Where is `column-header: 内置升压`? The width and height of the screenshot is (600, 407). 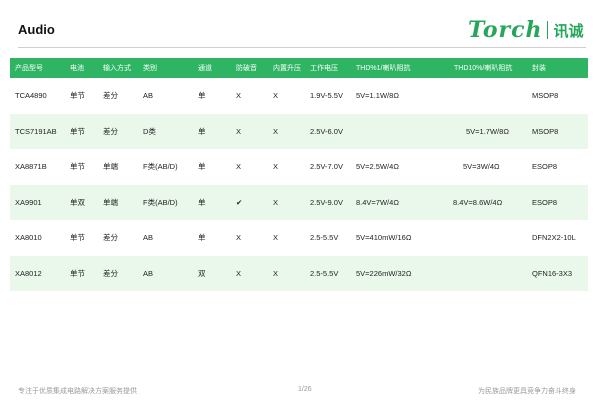
column-header: 内置升压 is located at coordinates (287, 68).